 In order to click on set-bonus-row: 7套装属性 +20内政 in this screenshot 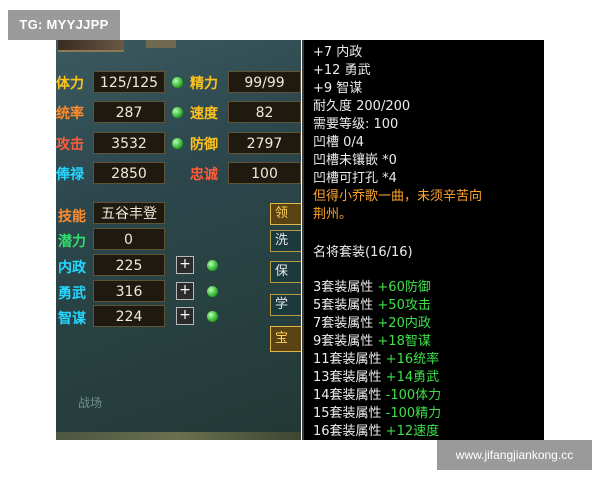, I will do `click(372, 323)`.